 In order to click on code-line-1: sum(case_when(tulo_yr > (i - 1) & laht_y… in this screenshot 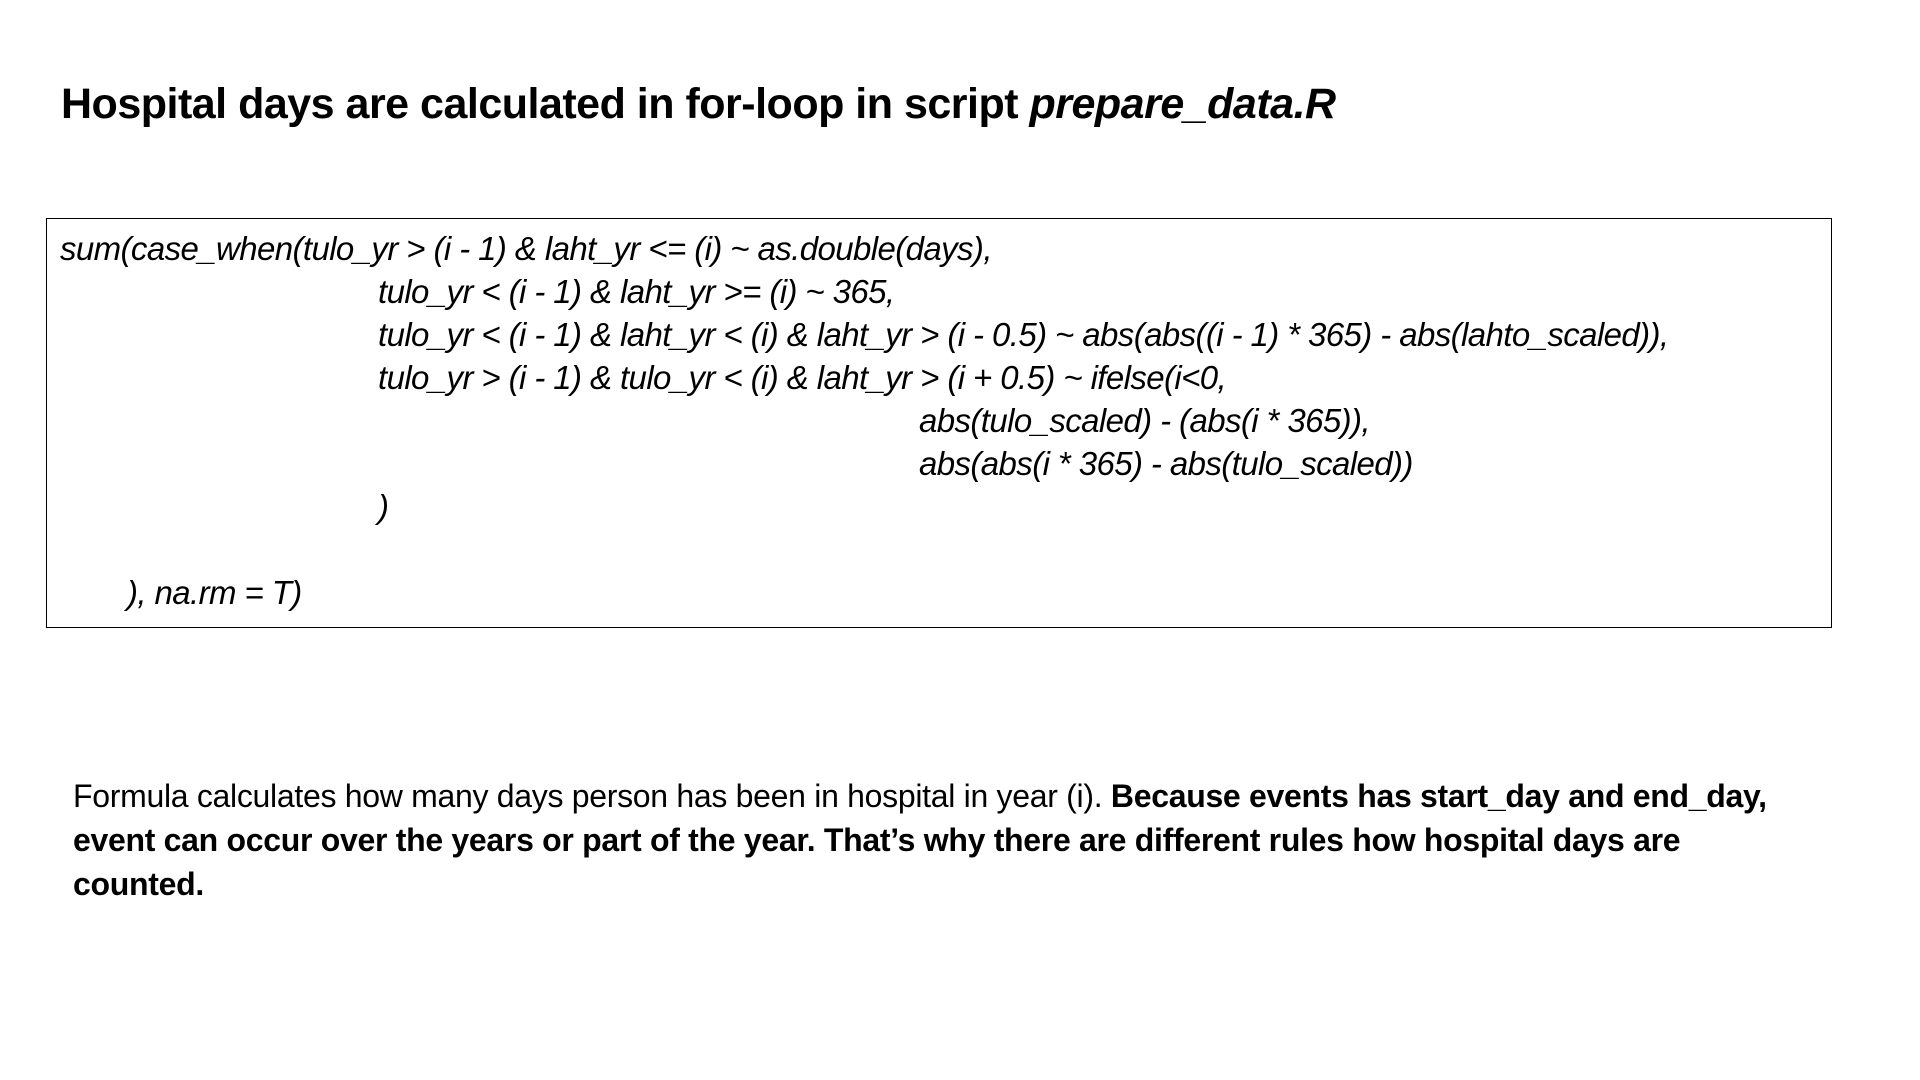, I will do `click(526, 248)`.